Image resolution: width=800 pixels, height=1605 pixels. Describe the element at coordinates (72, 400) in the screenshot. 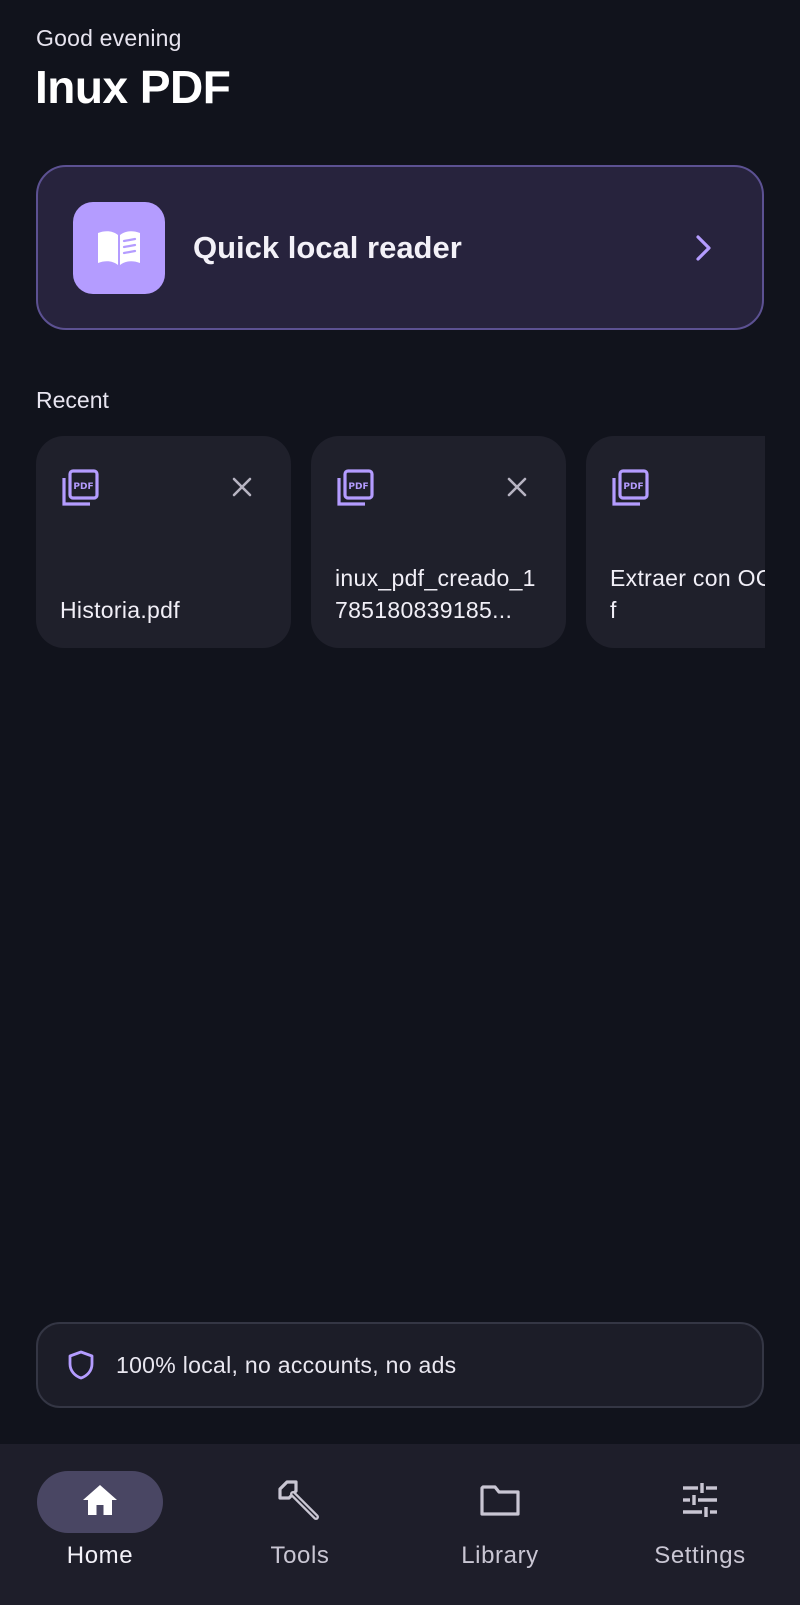

I see `recent-section-label: Recent` at that location.